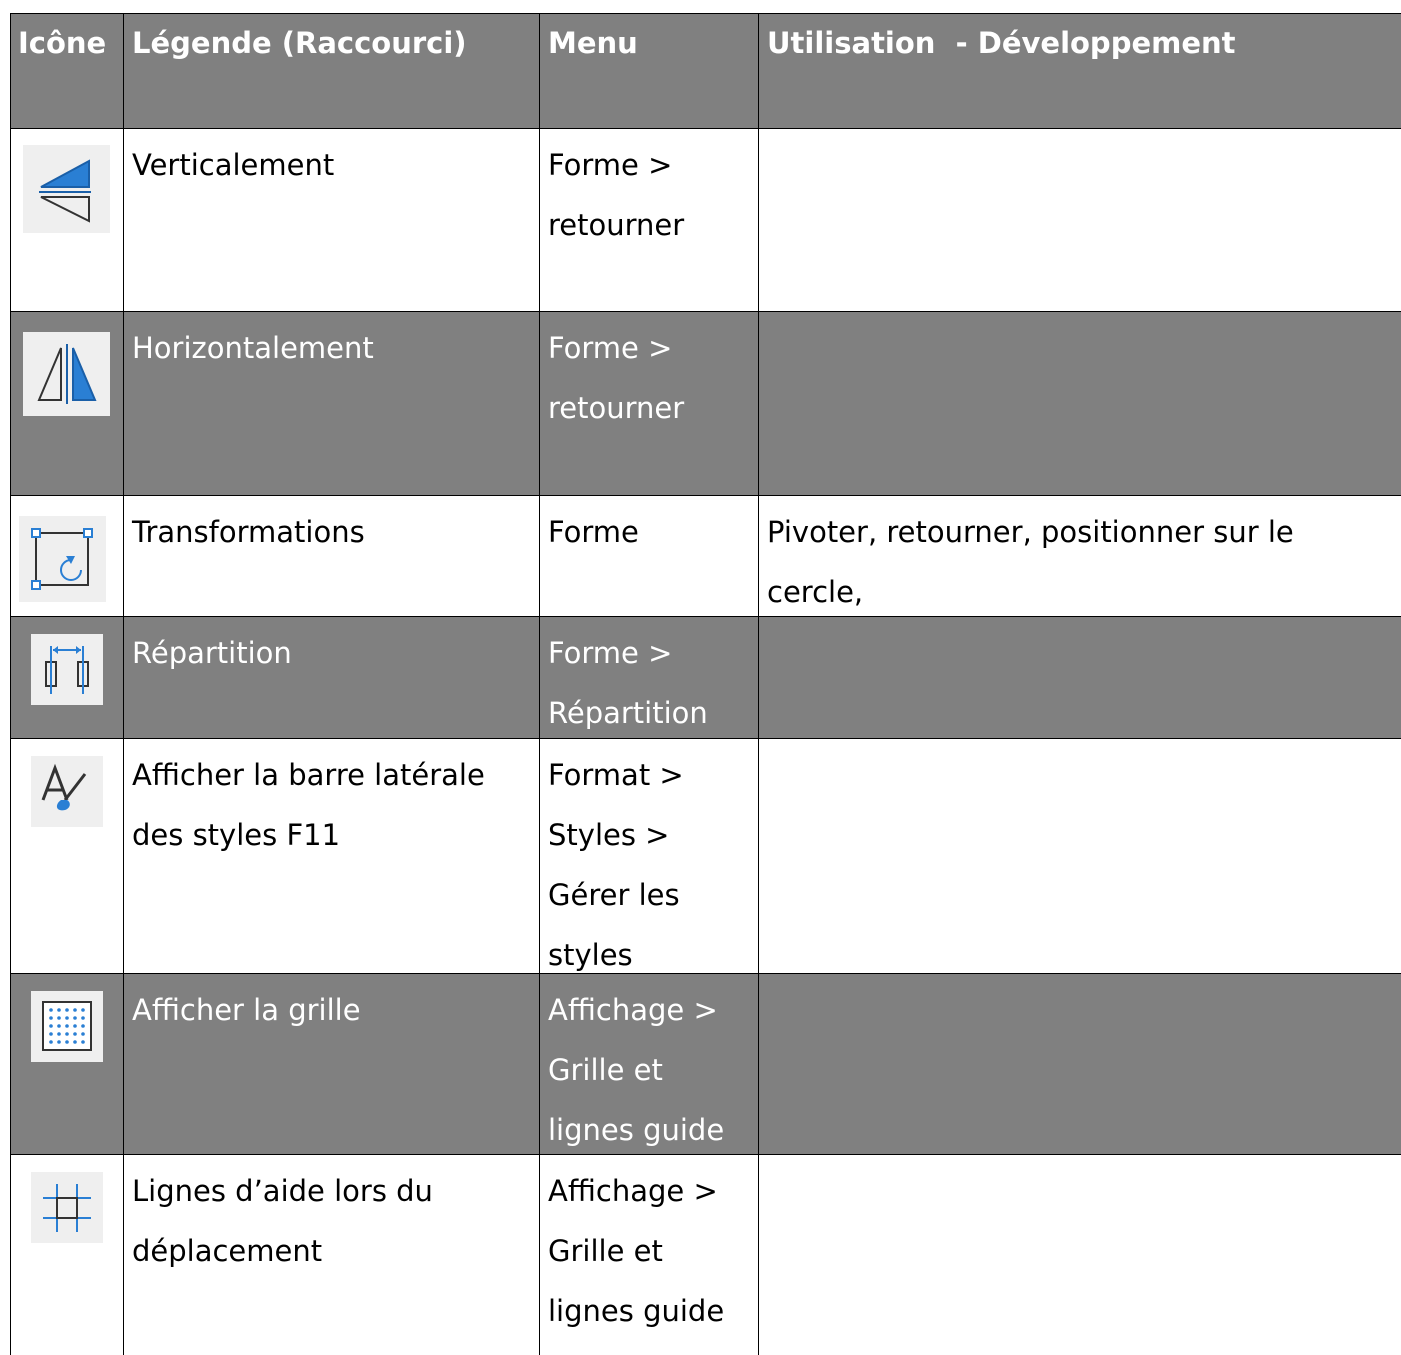  Describe the element at coordinates (331, 403) in the screenshot. I see `legend-cell: Horizontalement` at that location.